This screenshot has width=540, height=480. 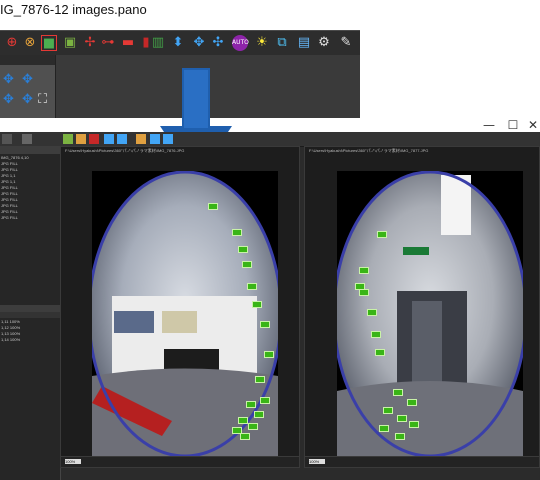 I want to click on tools-panel-header, so click(x=27, y=60).